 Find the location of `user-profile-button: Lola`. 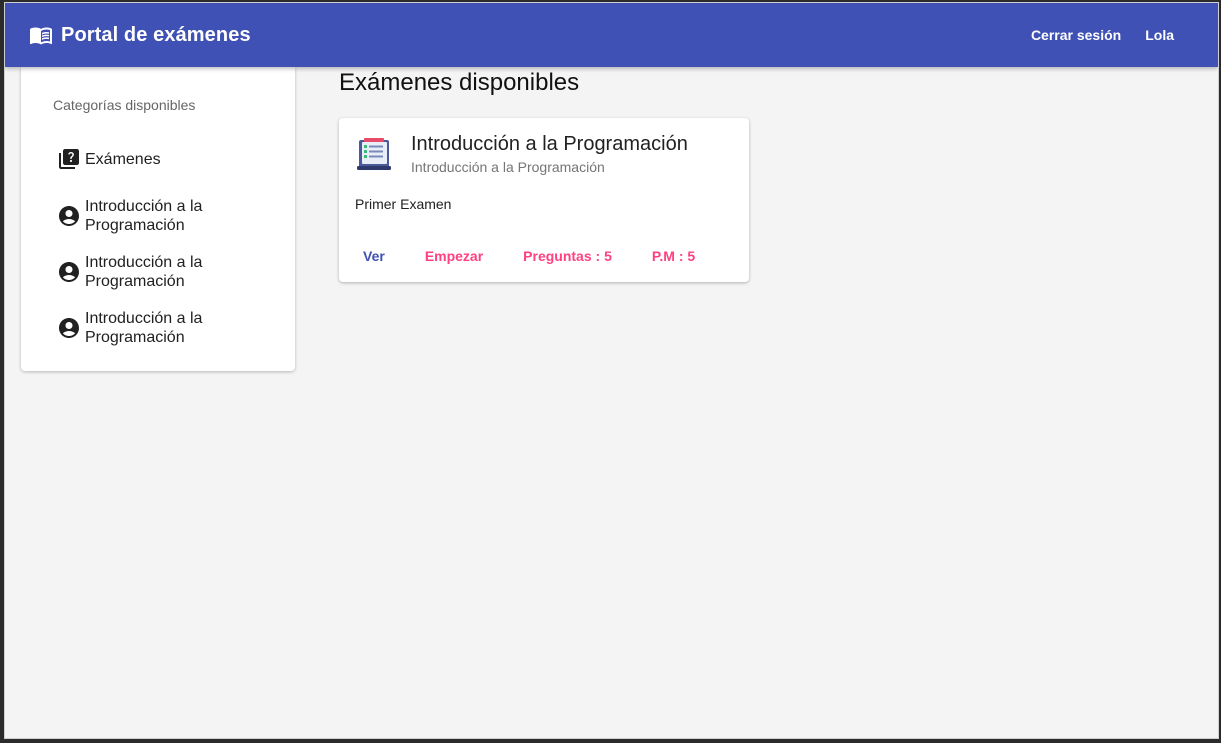

user-profile-button: Lola is located at coordinates (1159, 35).